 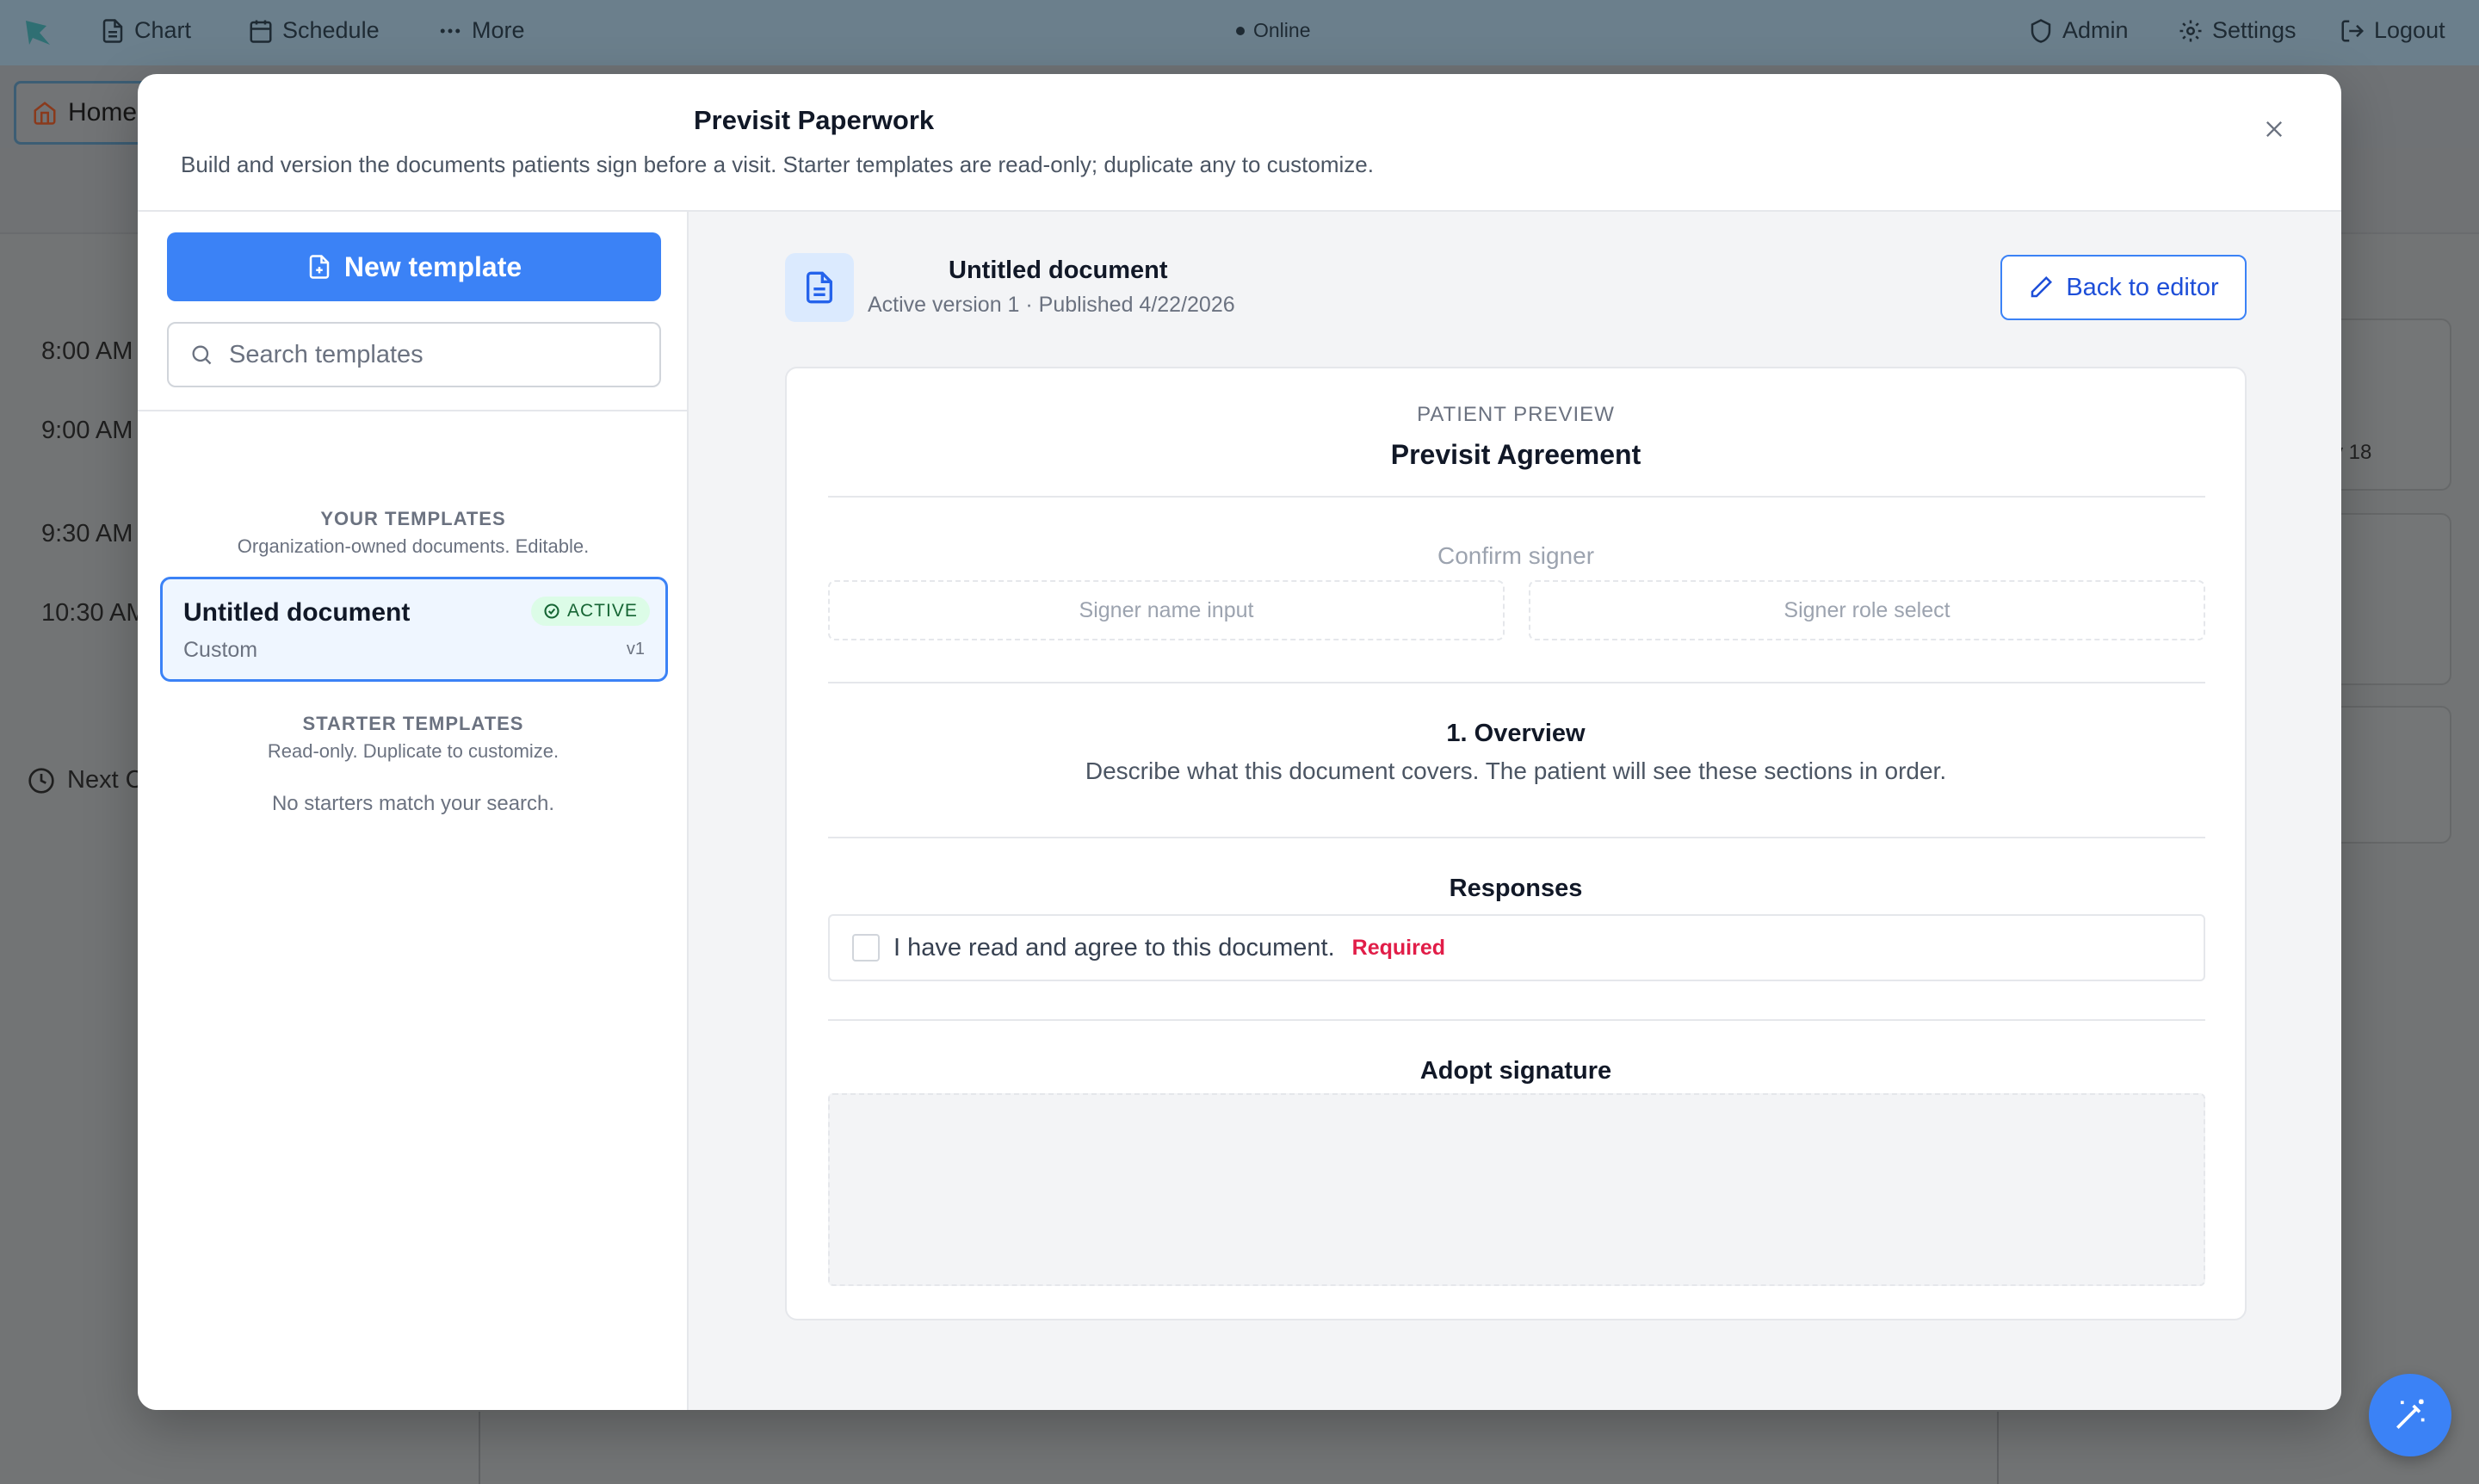 What do you see at coordinates (1516, 414) in the screenshot?
I see `preview-label: PATIENT PREVIEW` at bounding box center [1516, 414].